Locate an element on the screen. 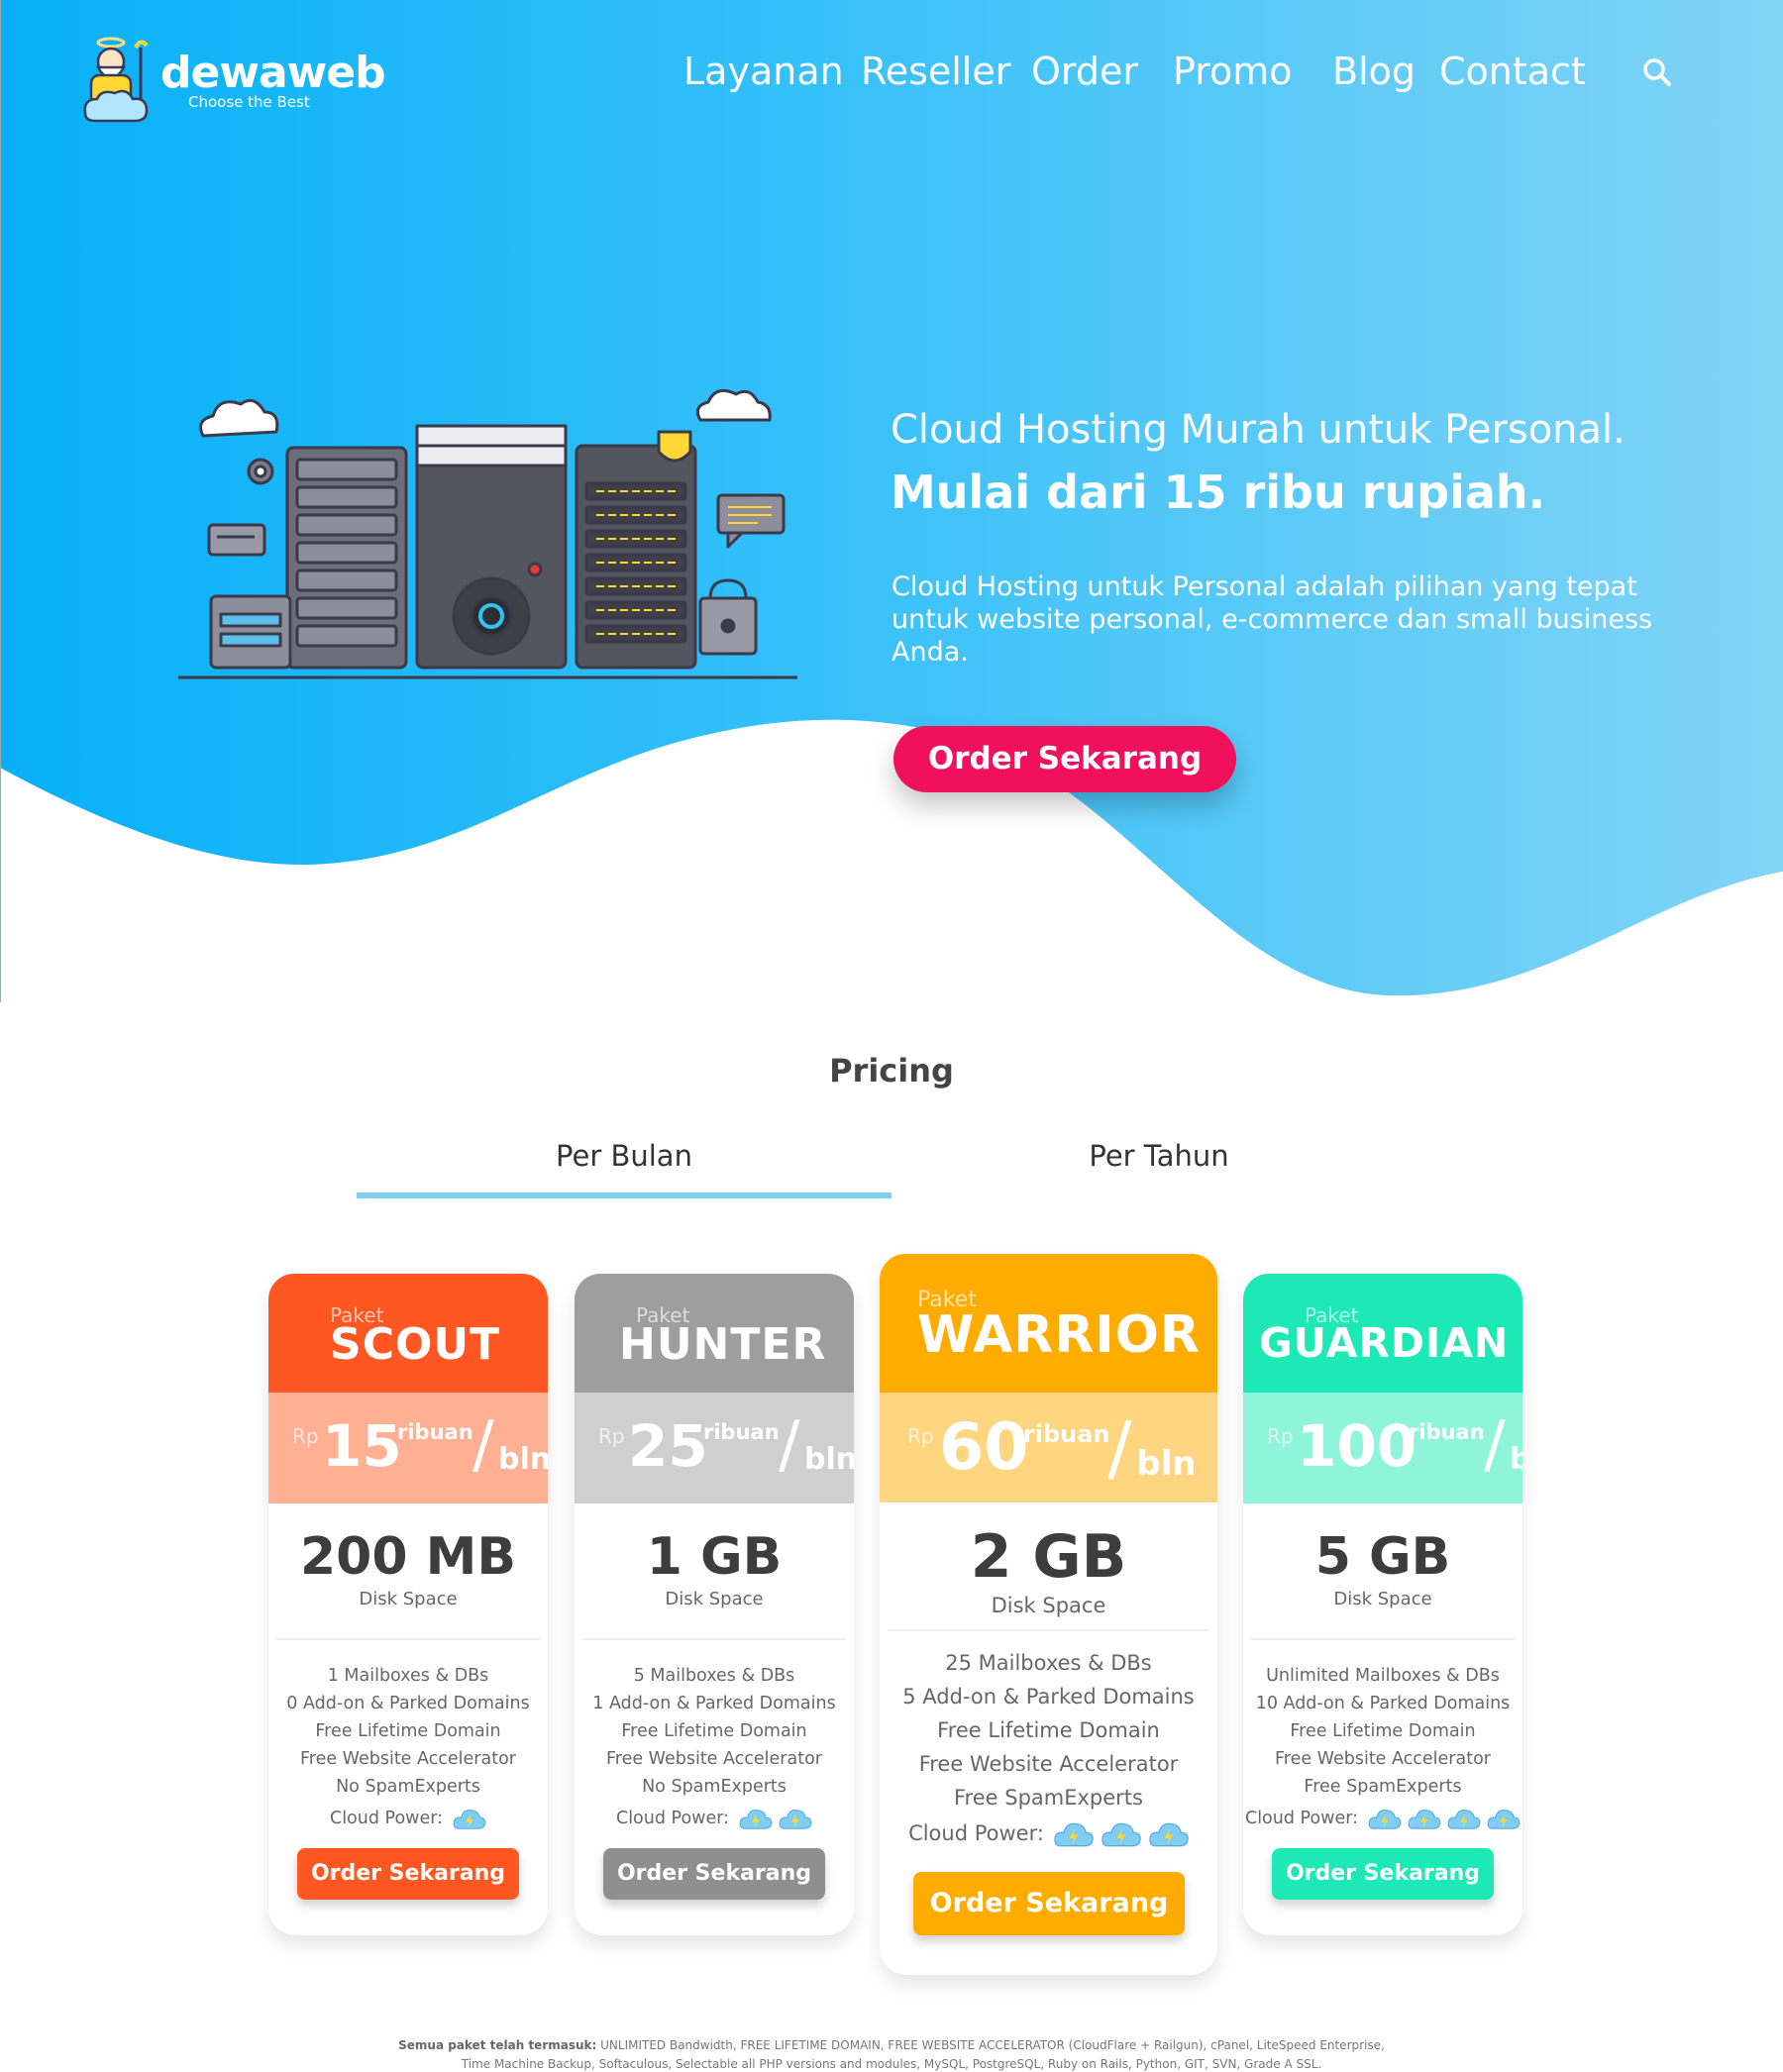  order-button-scout: Order Sekarang is located at coordinates (408, 1874).